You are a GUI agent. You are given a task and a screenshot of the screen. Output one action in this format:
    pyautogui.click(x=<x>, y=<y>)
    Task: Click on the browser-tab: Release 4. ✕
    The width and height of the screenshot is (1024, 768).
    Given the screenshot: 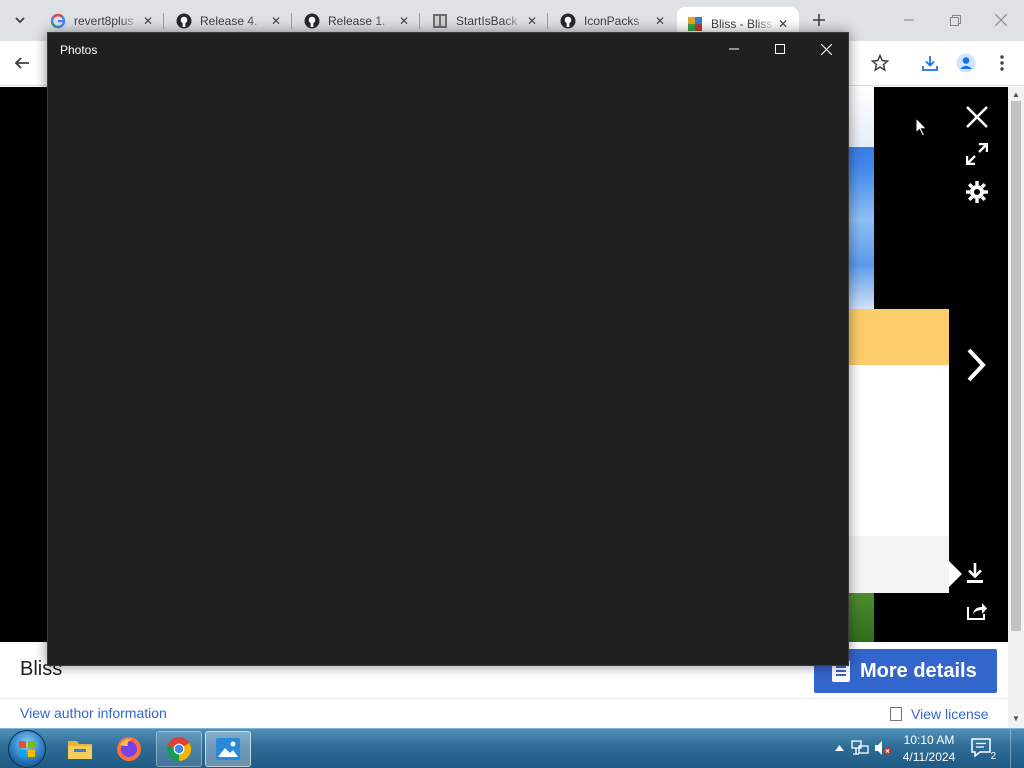 What is the action you would take?
    pyautogui.click(x=229, y=20)
    